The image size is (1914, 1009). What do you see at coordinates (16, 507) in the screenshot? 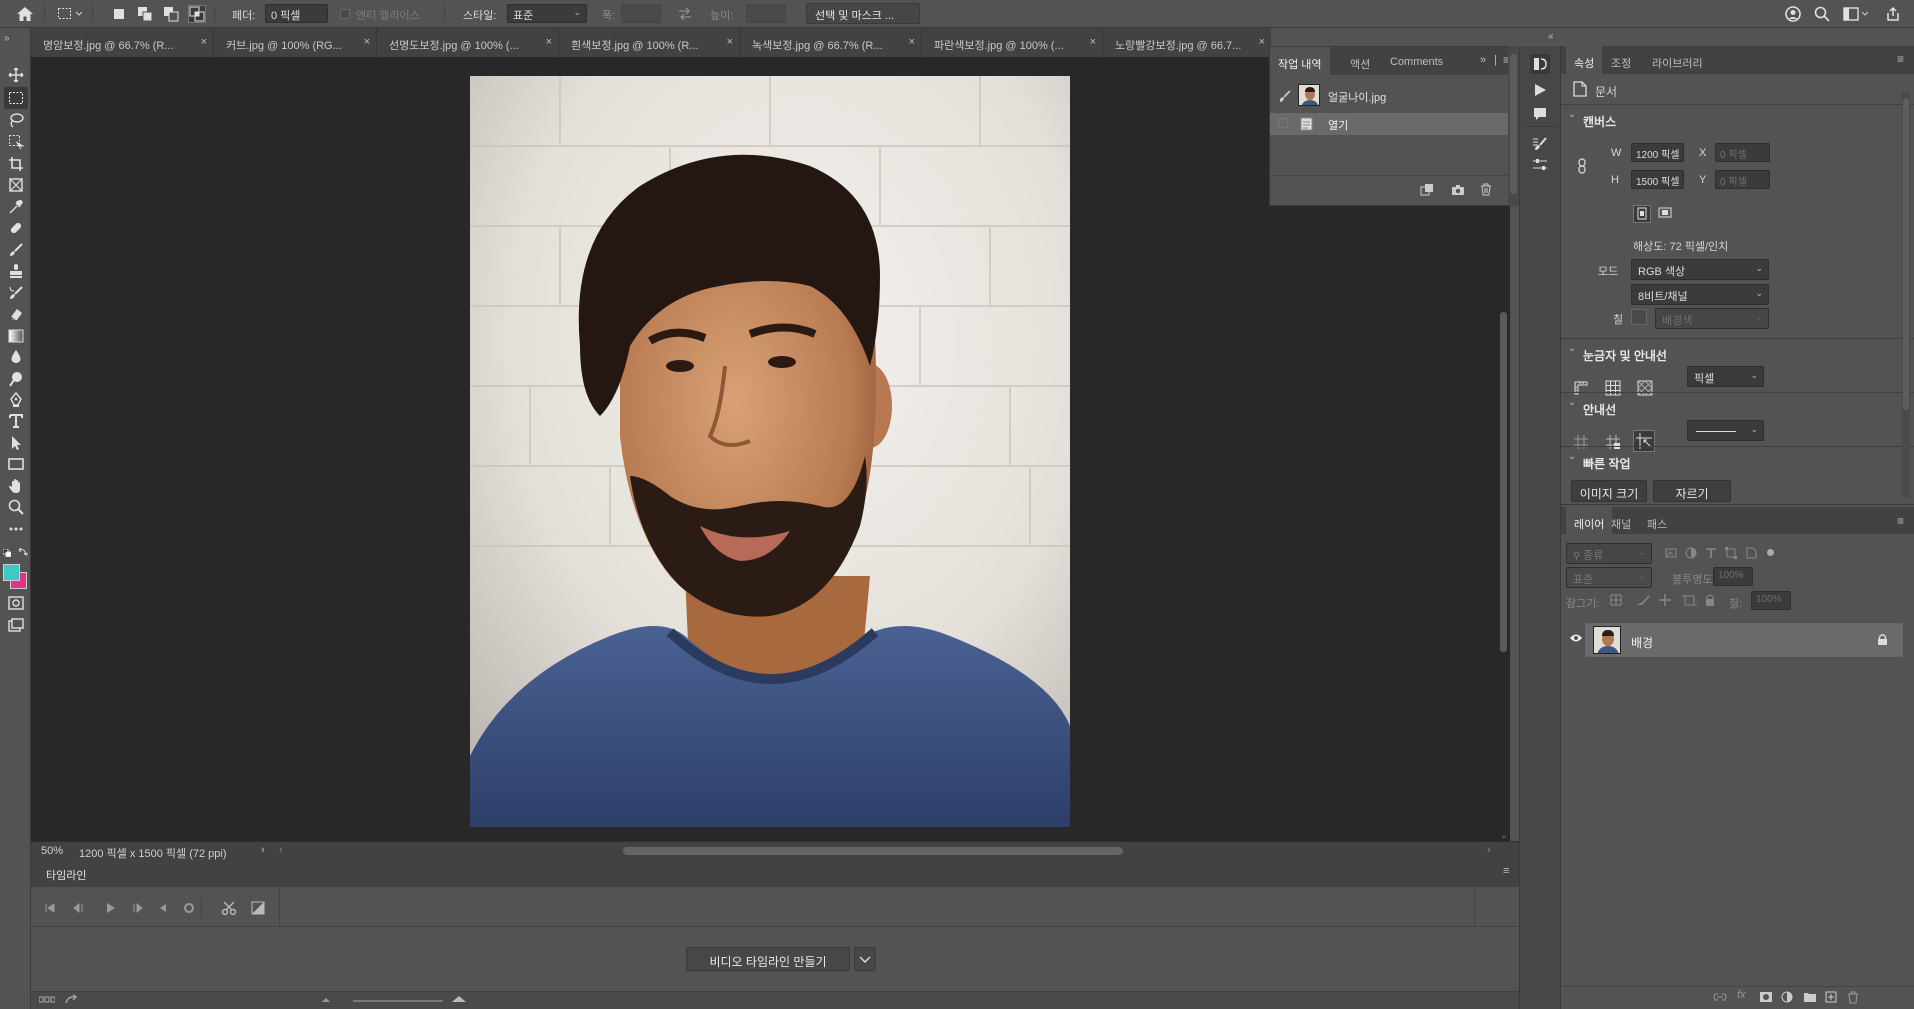
I see `zoom-tool-icon` at bounding box center [16, 507].